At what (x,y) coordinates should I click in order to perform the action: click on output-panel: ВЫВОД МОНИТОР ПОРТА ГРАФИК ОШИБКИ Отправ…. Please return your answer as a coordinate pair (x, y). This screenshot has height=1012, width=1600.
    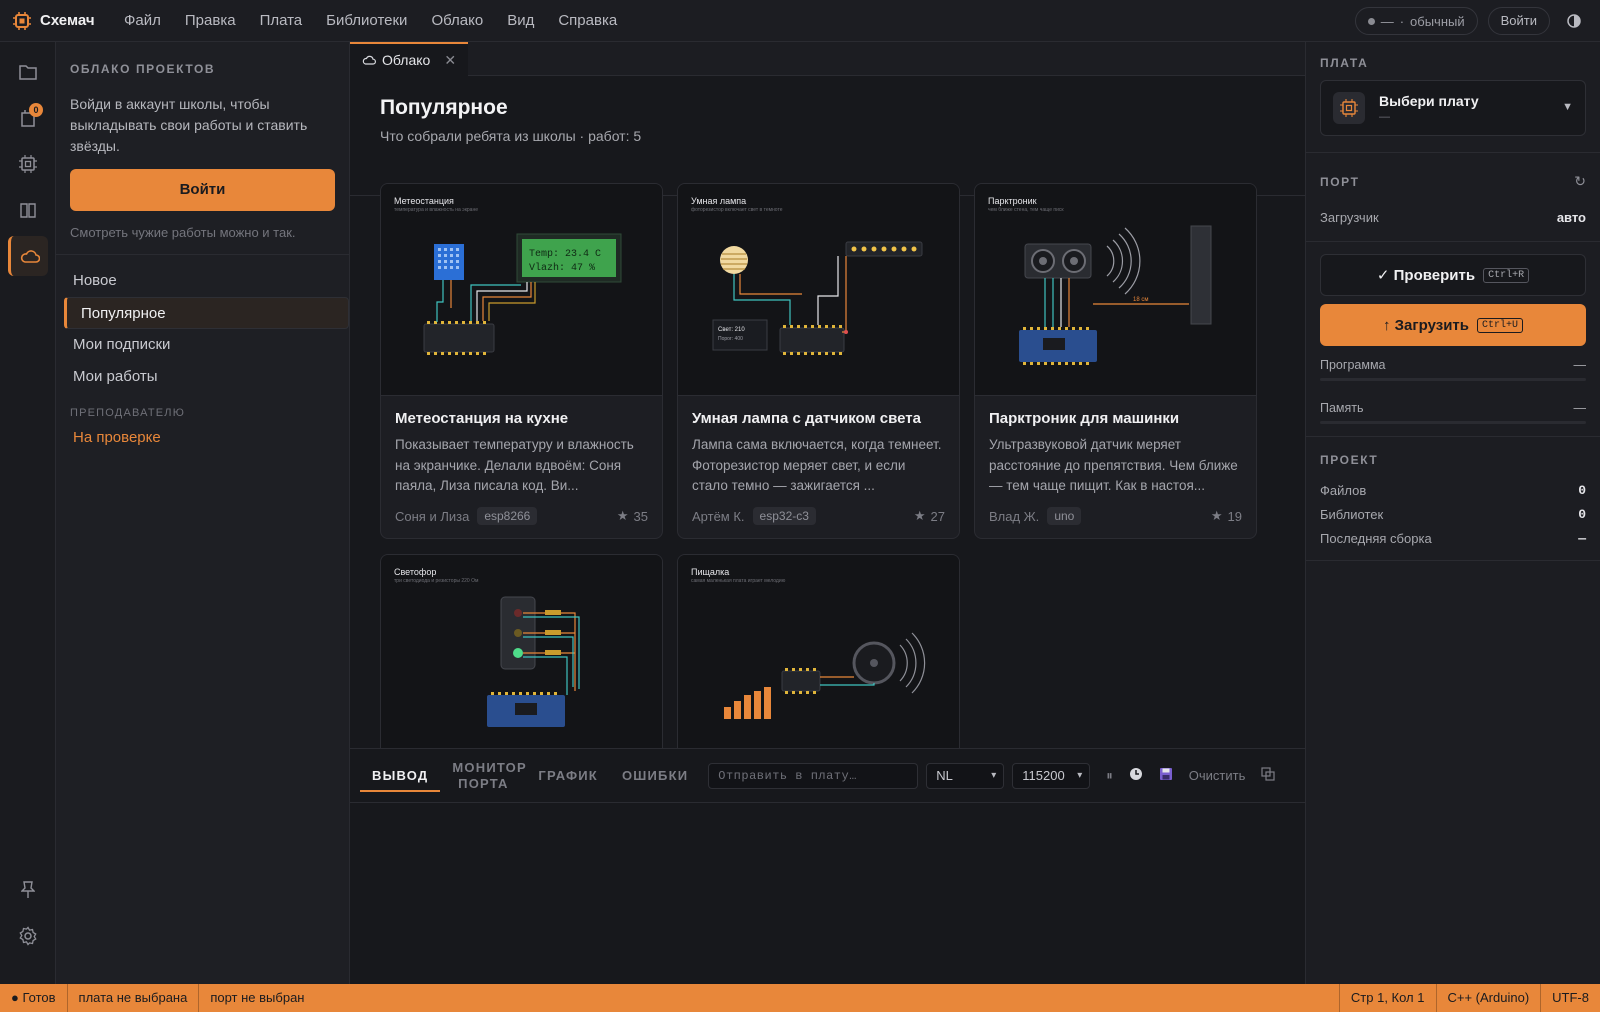
    Looking at the image, I should click on (827, 866).